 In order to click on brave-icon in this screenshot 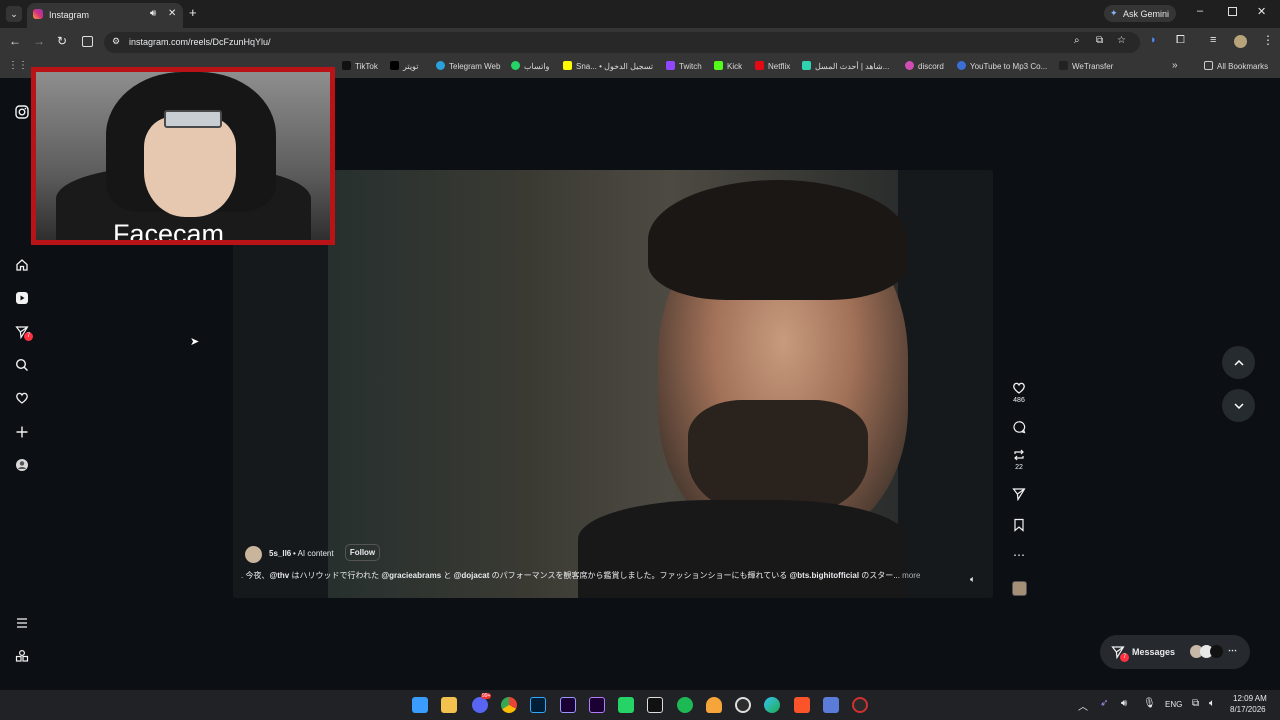, I will do `click(802, 705)`.